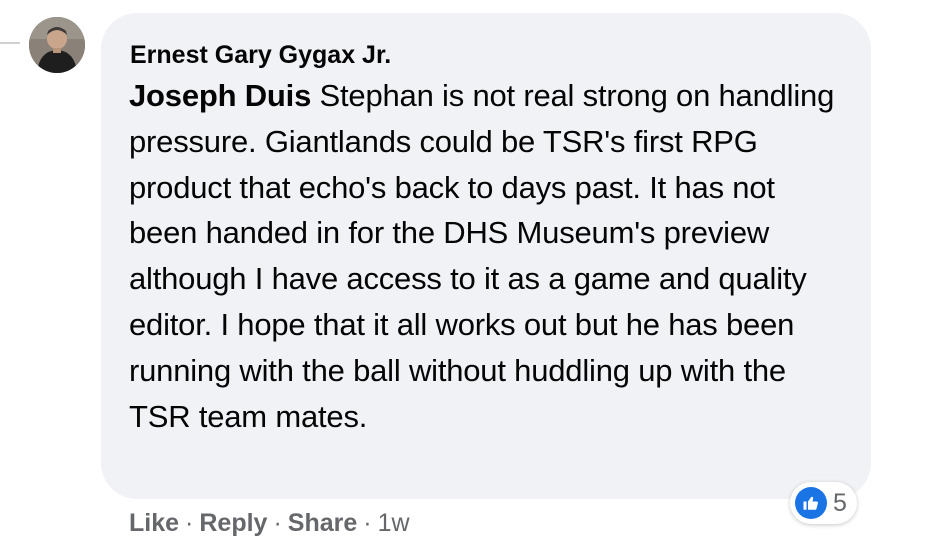  I want to click on avatar, so click(57, 45).